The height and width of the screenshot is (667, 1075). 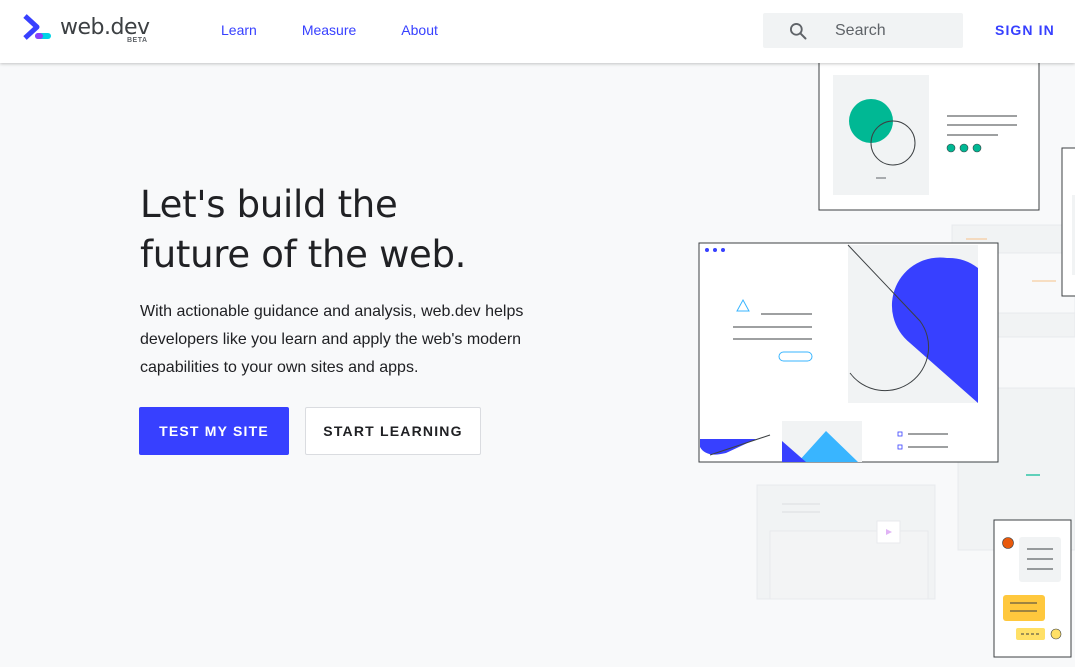 I want to click on site-logo: web.dev BETA, so click(x=86, y=29).